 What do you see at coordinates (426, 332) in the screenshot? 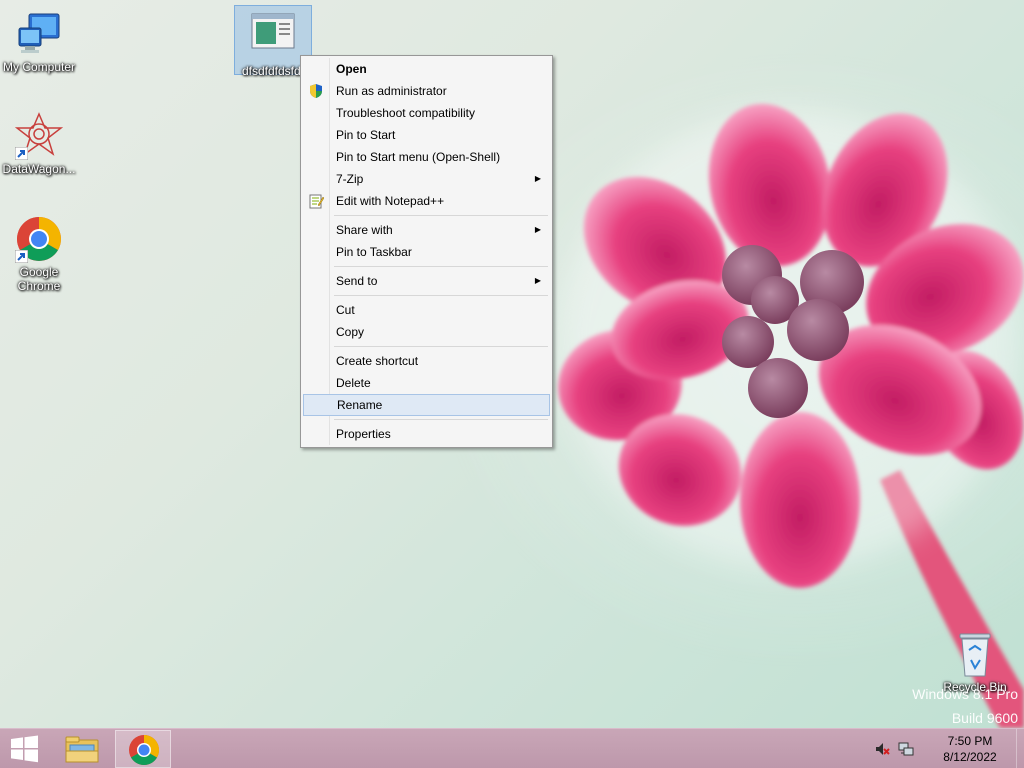
I see `menu-item-copy: Copy` at bounding box center [426, 332].